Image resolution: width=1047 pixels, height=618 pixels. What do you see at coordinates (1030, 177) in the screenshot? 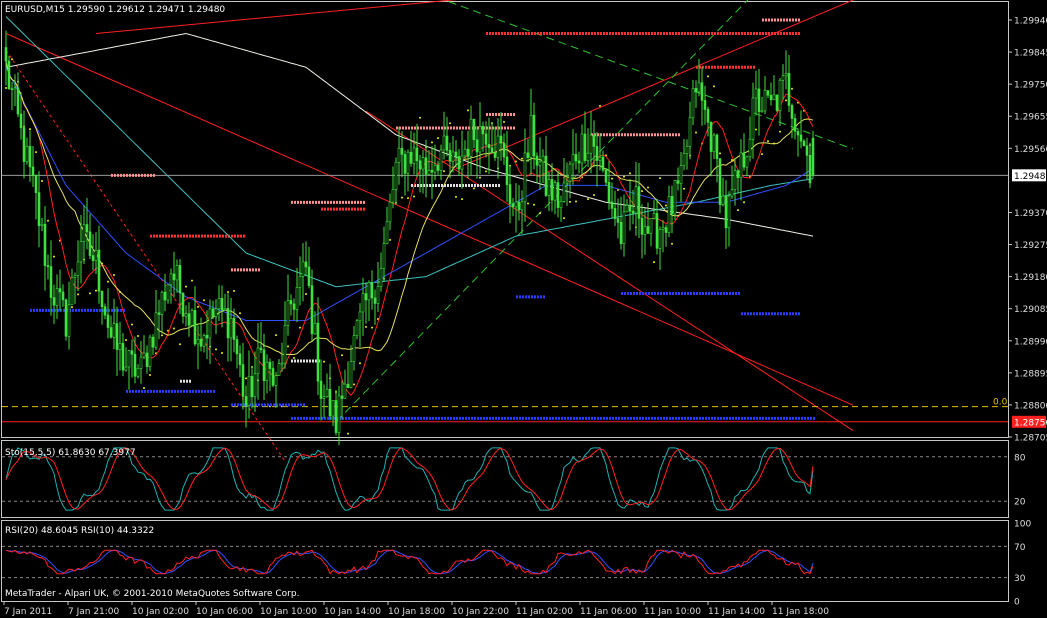
I see `current-price-label: 1.29480` at bounding box center [1030, 177].